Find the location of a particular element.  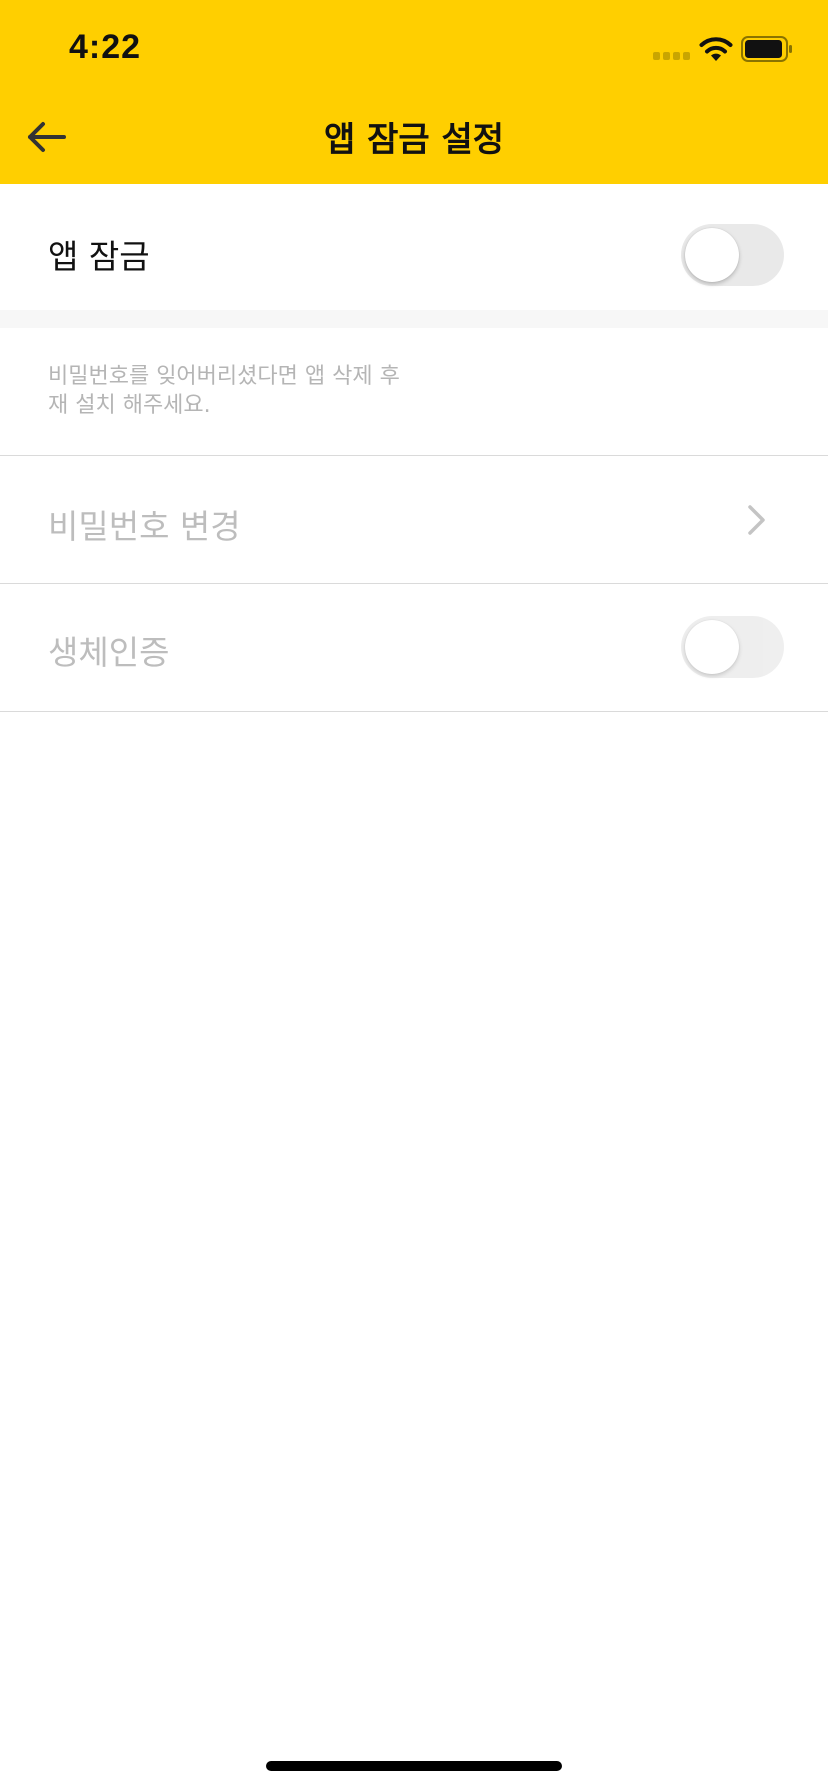

page-title: 앱 잠금 설정 is located at coordinates (414, 140).